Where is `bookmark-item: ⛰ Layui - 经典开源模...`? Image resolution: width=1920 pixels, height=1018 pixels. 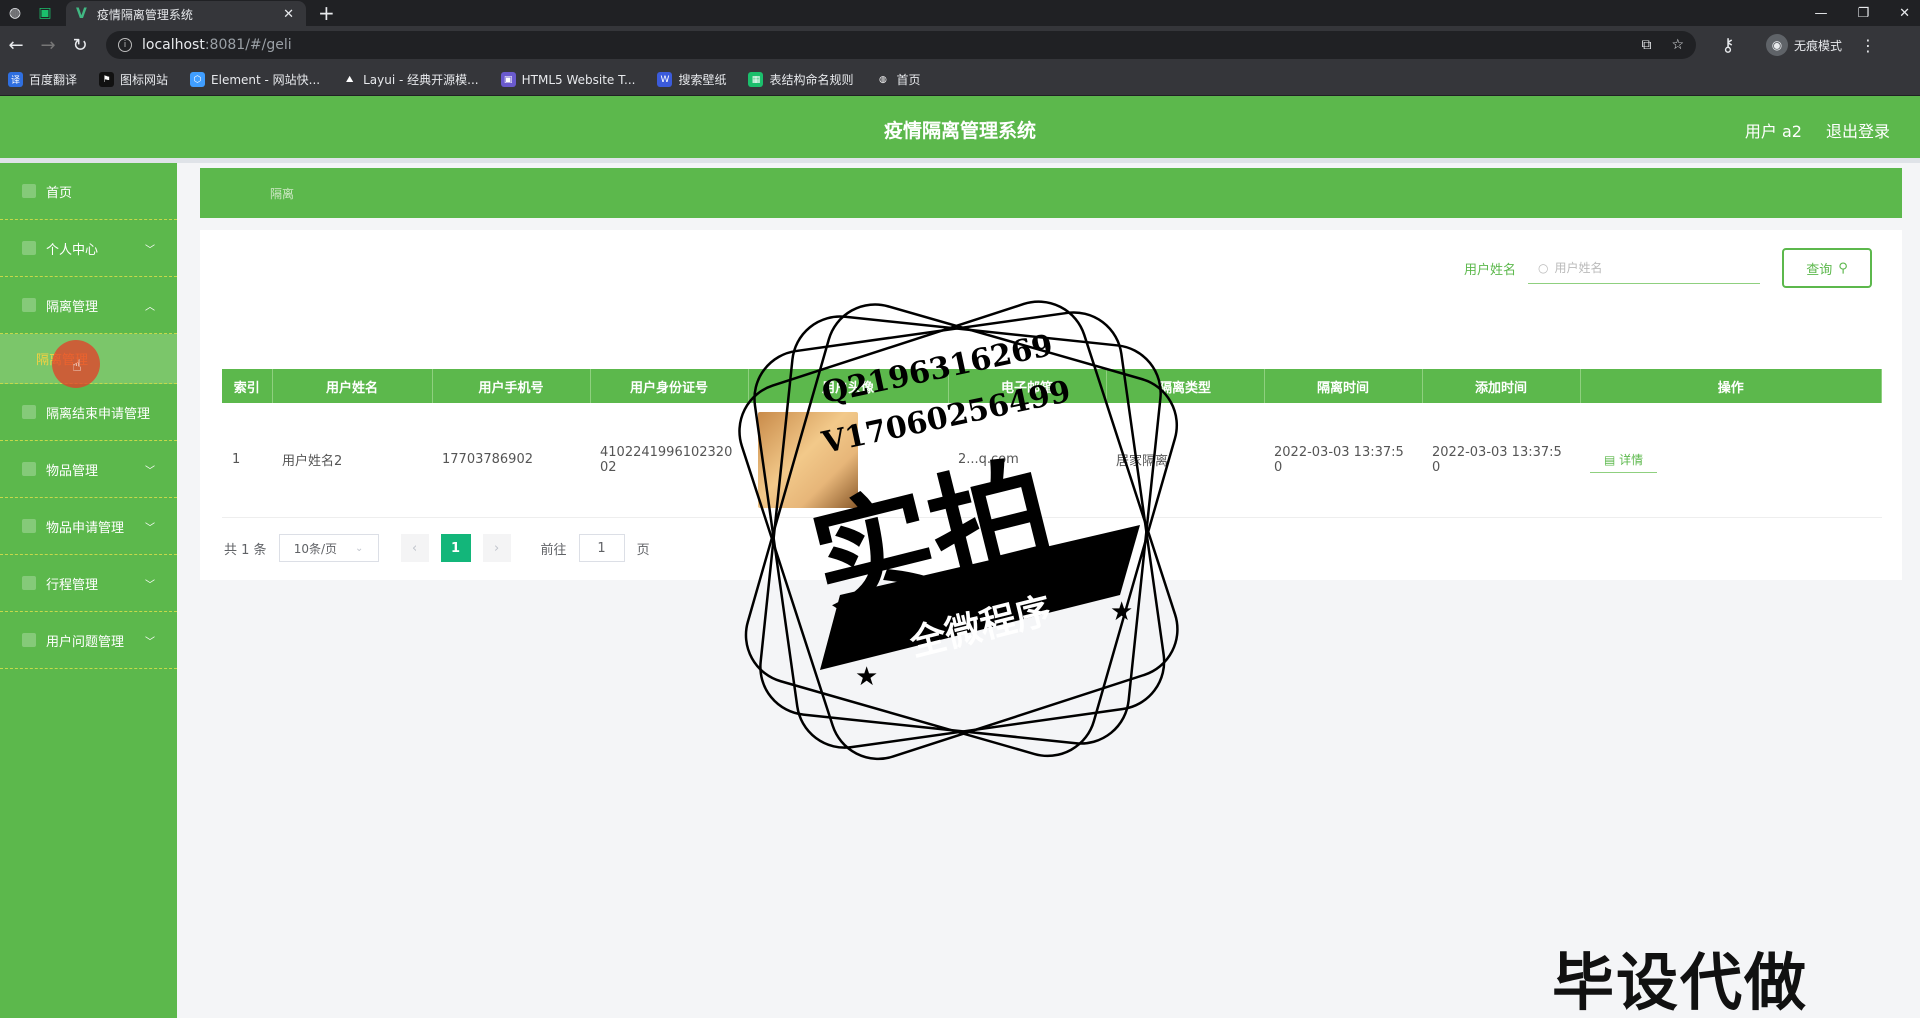
bookmark-item: ⛰ Layui - 经典开源模... is located at coordinates (410, 79).